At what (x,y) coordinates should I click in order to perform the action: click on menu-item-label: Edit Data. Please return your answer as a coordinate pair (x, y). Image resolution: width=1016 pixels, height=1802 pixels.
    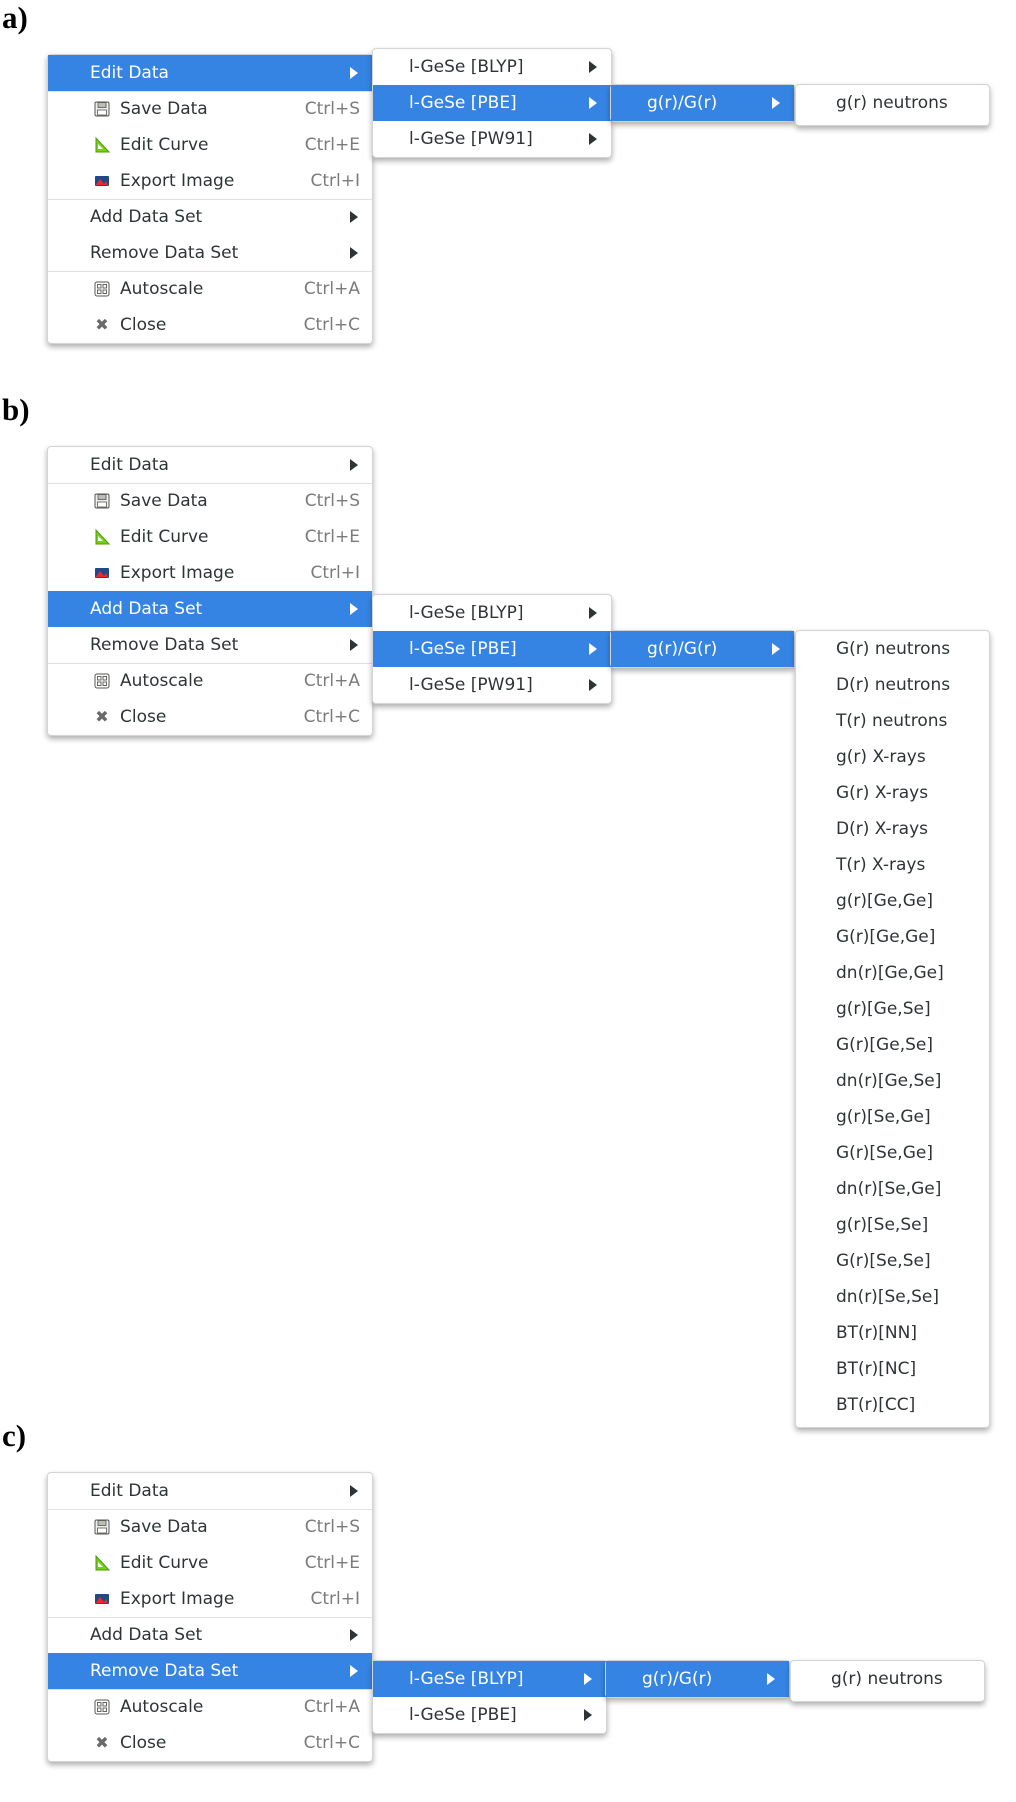
    Looking at the image, I should click on (129, 465).